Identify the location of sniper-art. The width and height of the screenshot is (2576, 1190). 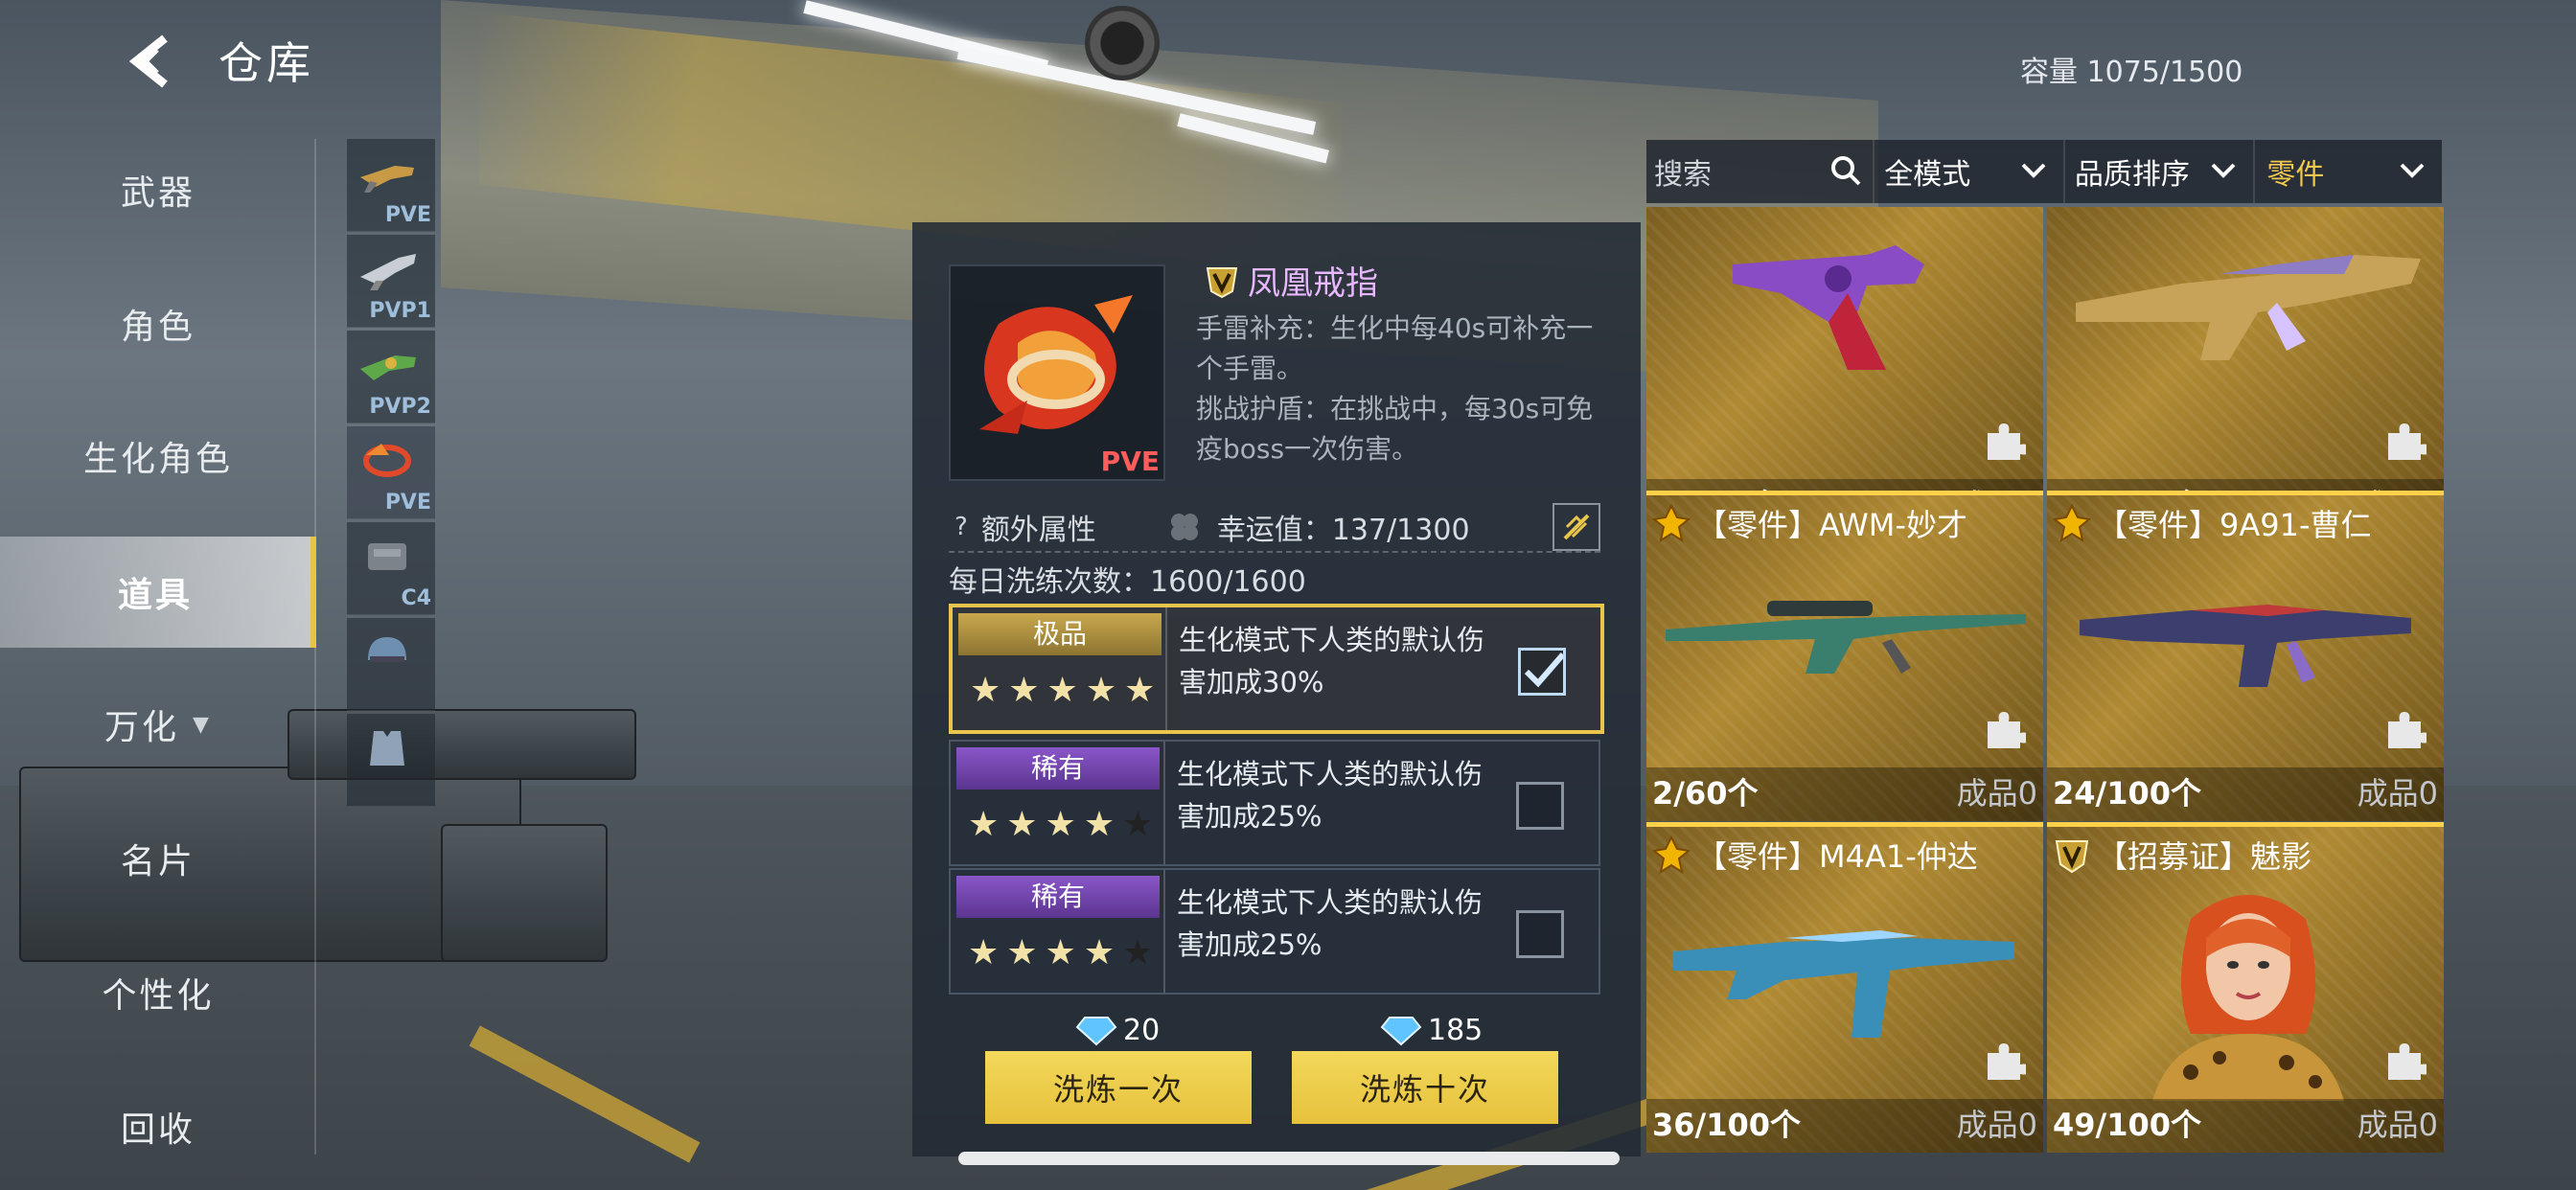
(1846, 637).